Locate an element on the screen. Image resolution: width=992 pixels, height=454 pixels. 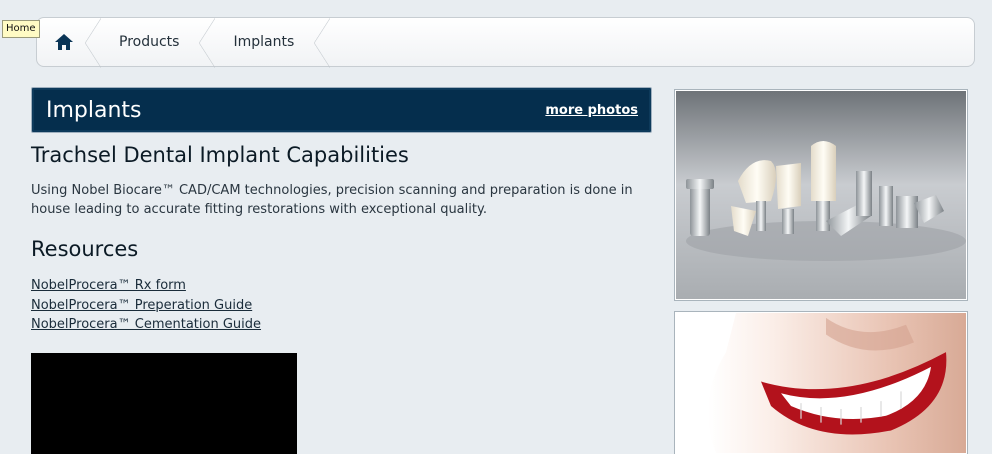
implants-photo is located at coordinates (821, 195).